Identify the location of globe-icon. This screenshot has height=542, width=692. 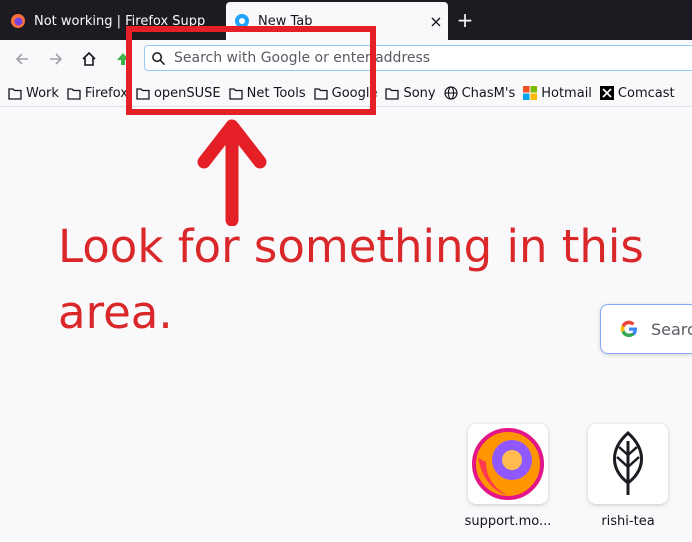
(451, 93).